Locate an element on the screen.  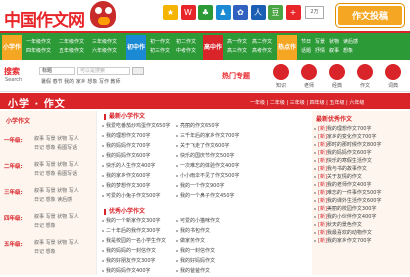
essay-link: 我的爸爸作文 is located at coordinates (211, 271).